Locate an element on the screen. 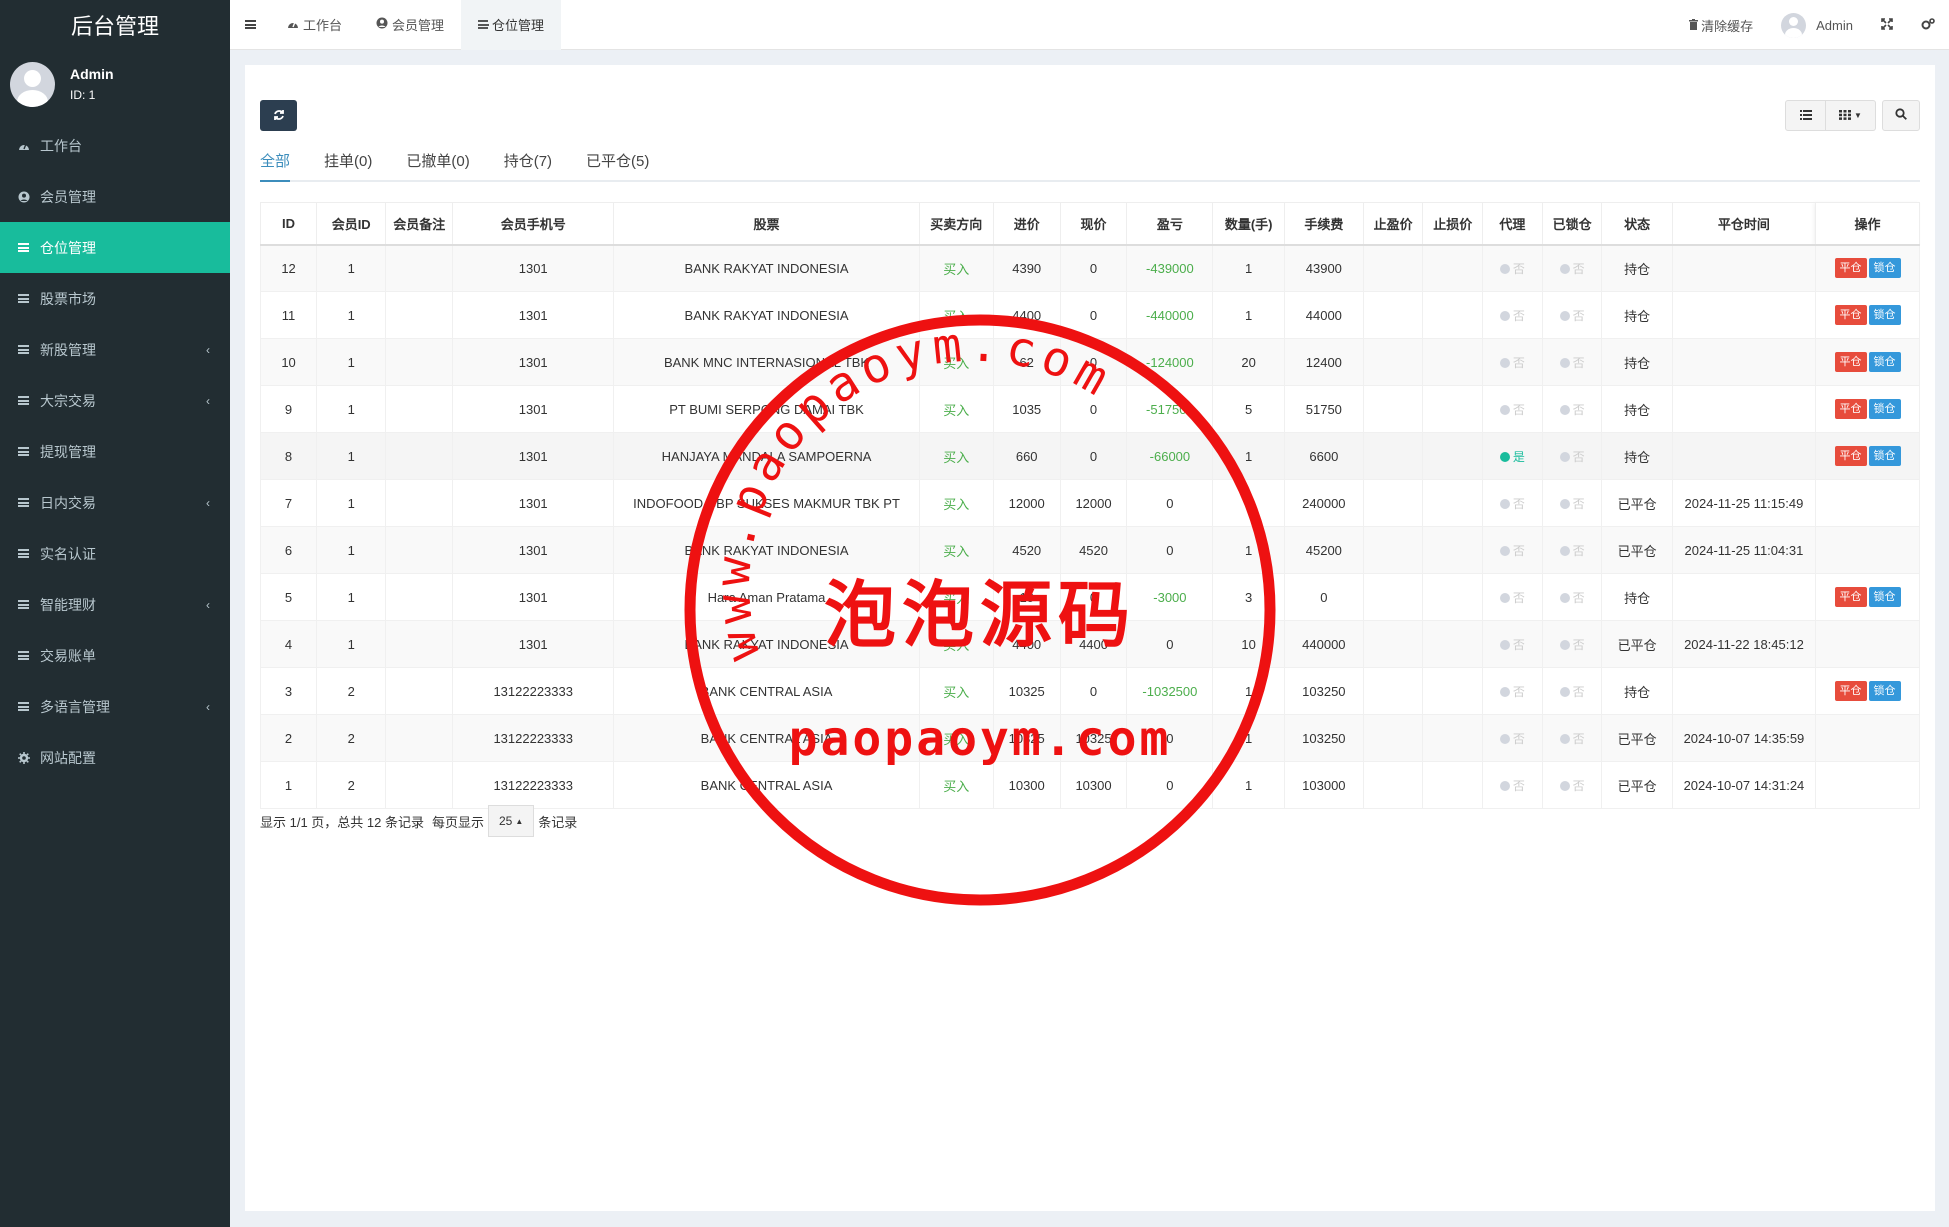 The width and height of the screenshot is (1949, 1227). filter-tab-5: 已平仓(5) is located at coordinates (617, 166).